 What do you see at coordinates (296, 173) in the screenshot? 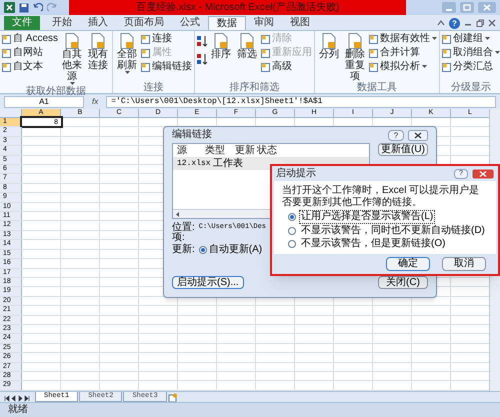
I see `dialog-title: 启动提示` at bounding box center [296, 173].